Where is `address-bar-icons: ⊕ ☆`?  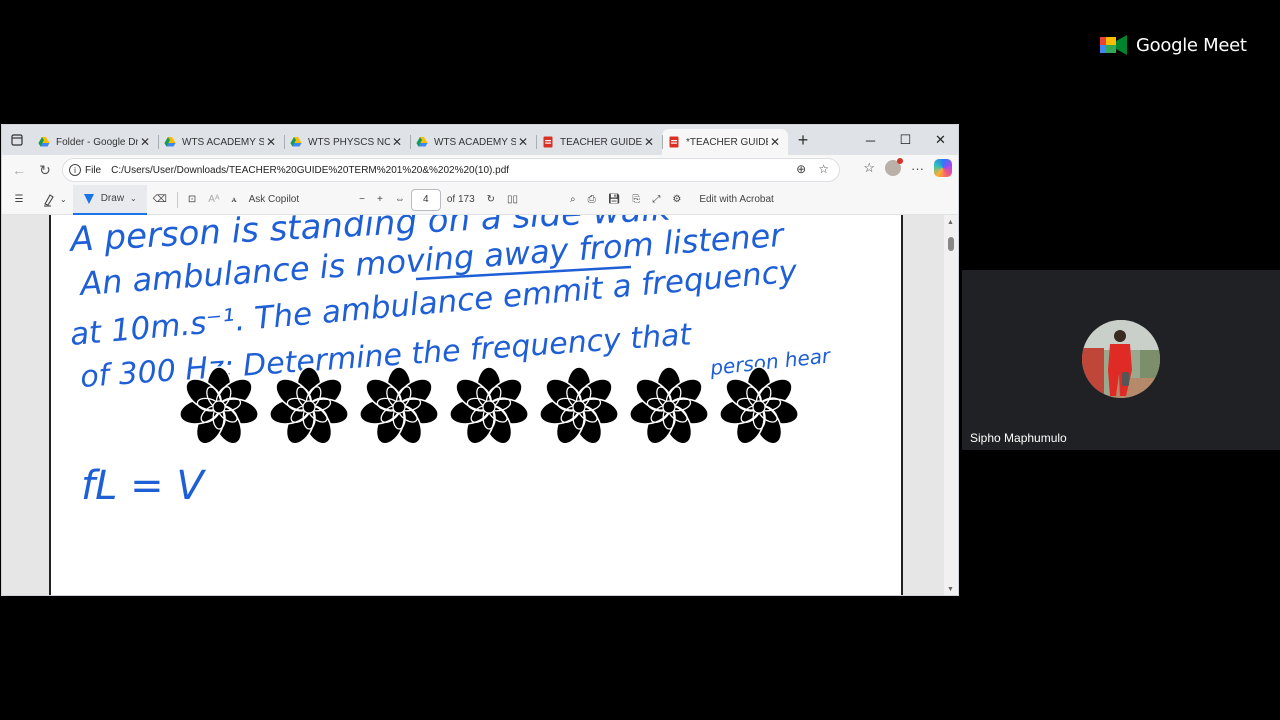
address-bar-icons: ⊕ ☆ is located at coordinates (812, 169).